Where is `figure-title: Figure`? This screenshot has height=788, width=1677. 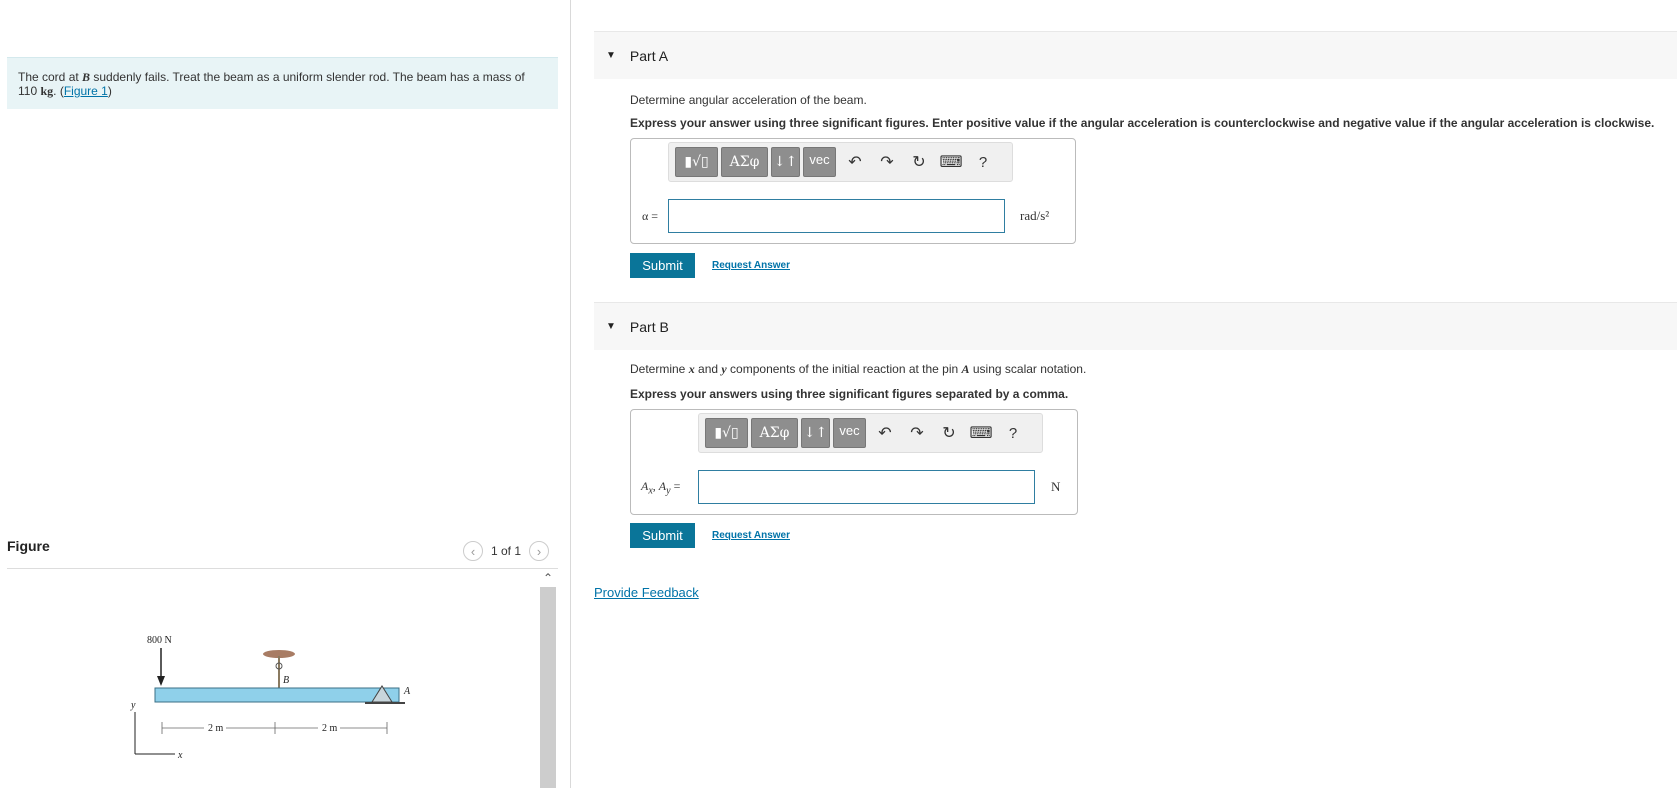 figure-title: Figure is located at coordinates (28, 546).